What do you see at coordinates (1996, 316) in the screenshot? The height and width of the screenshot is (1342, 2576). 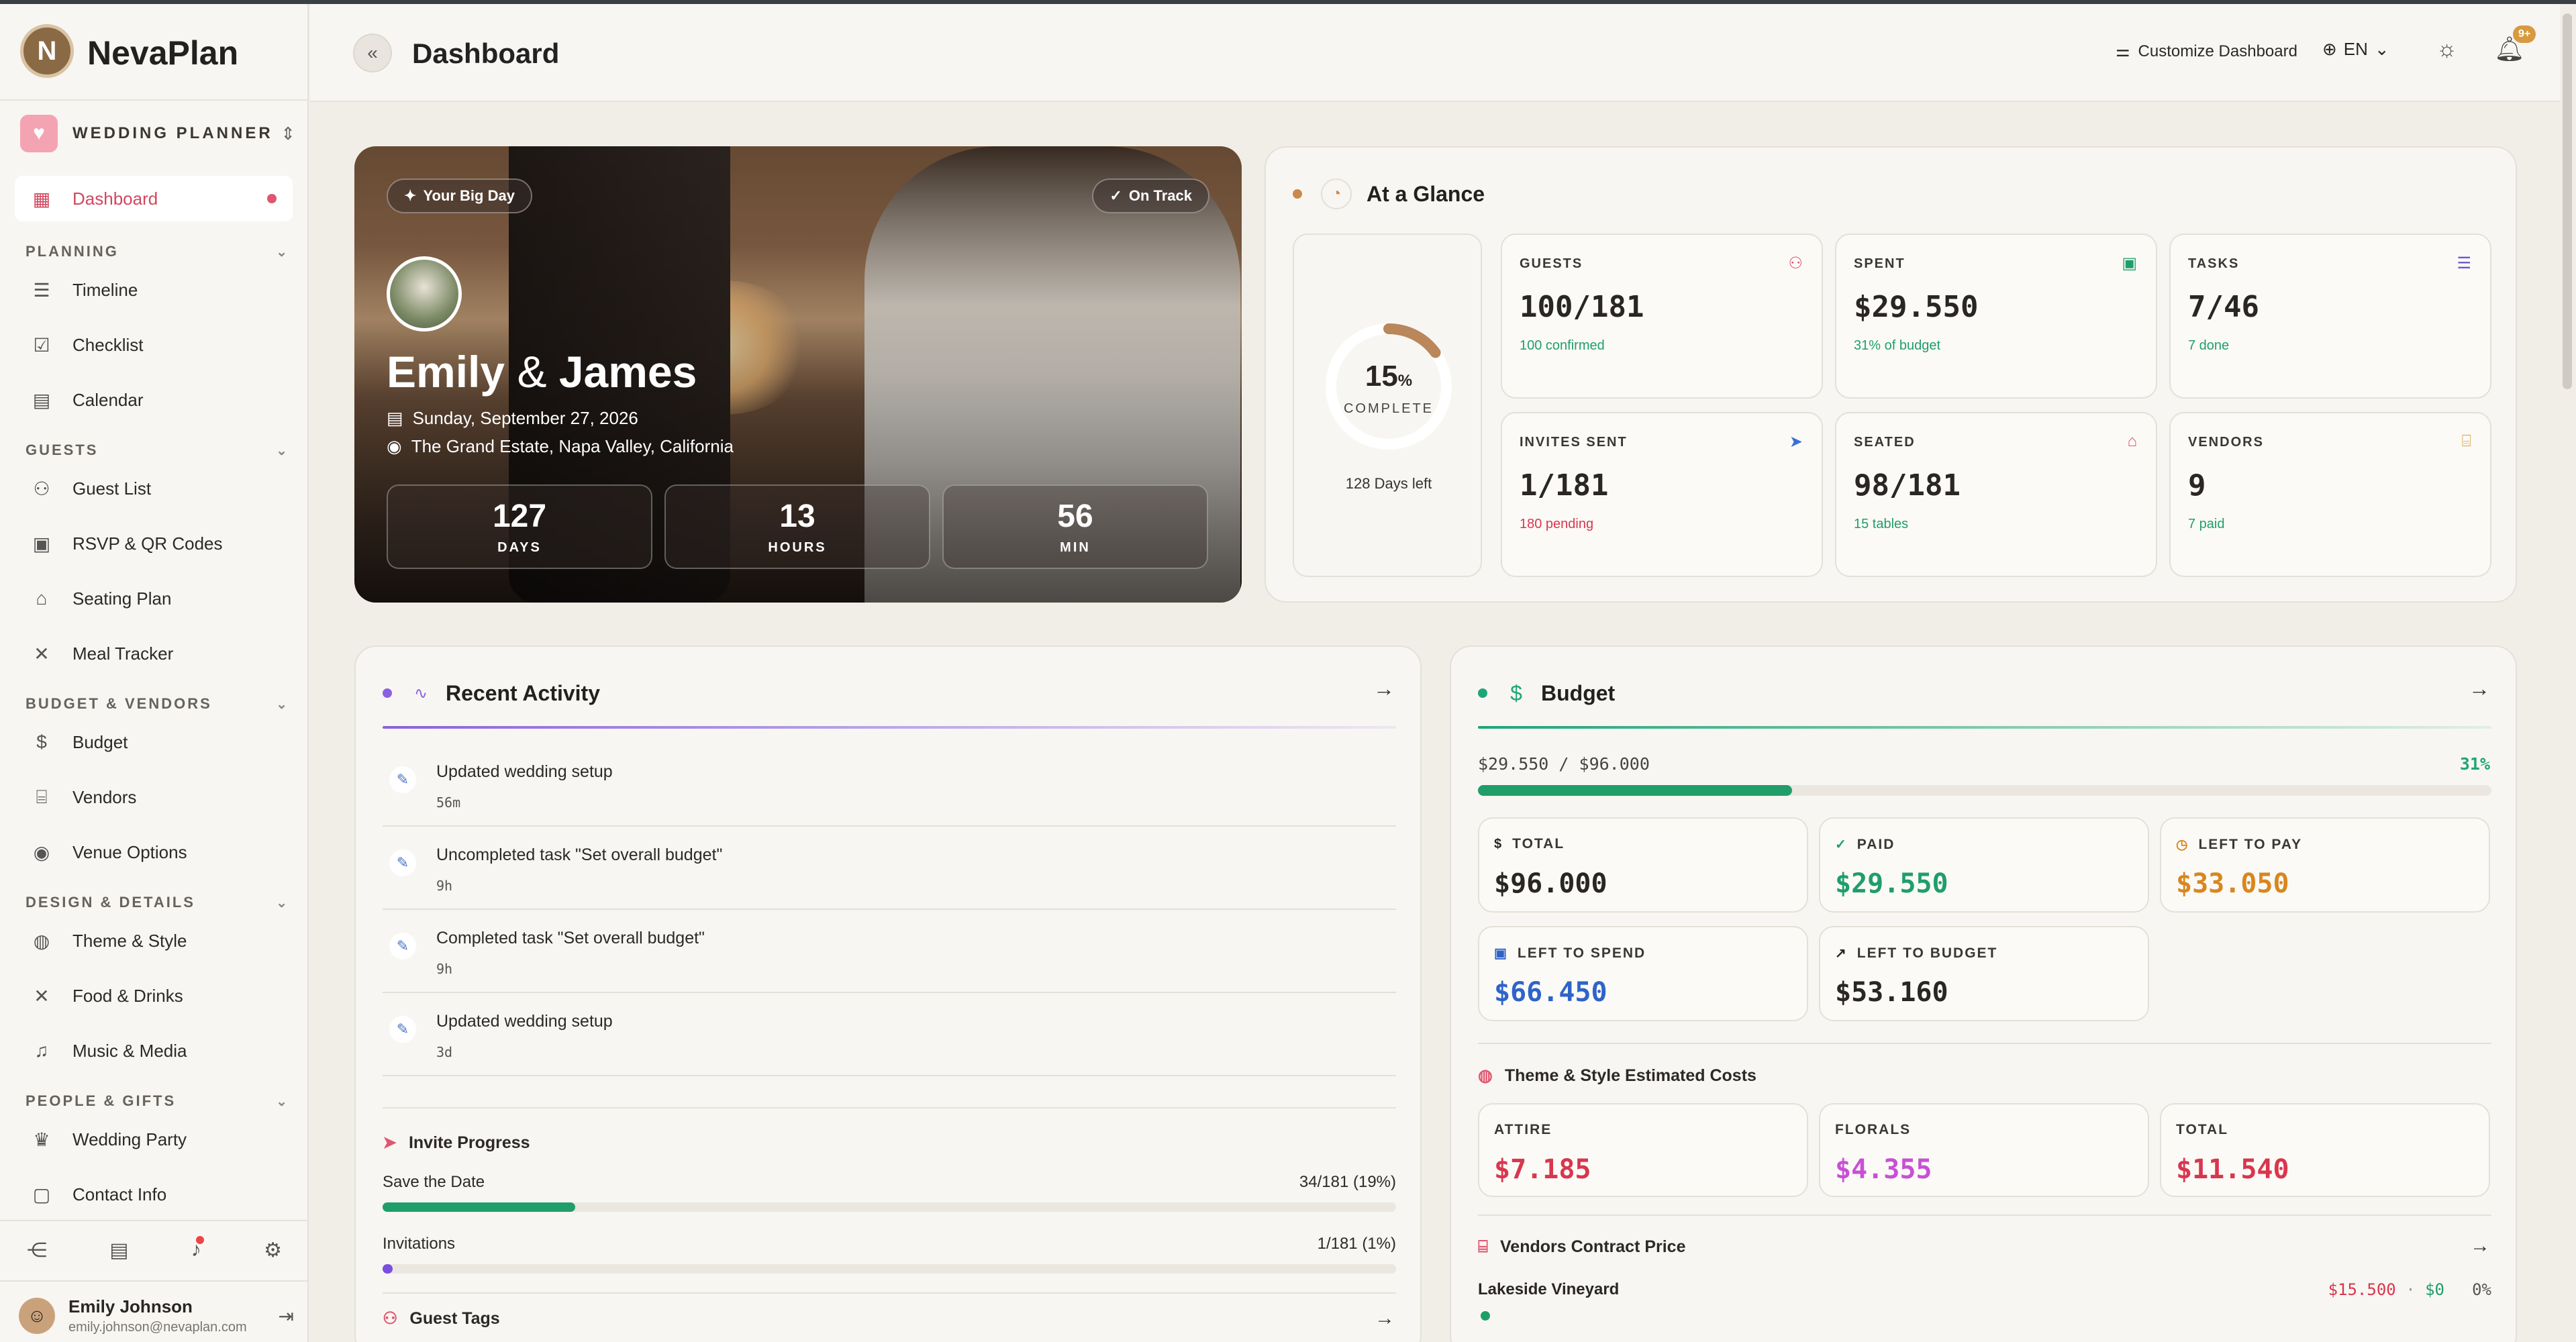 I see `stat-card-spent: SPENT ▣ $29.550 31% of budget` at bounding box center [1996, 316].